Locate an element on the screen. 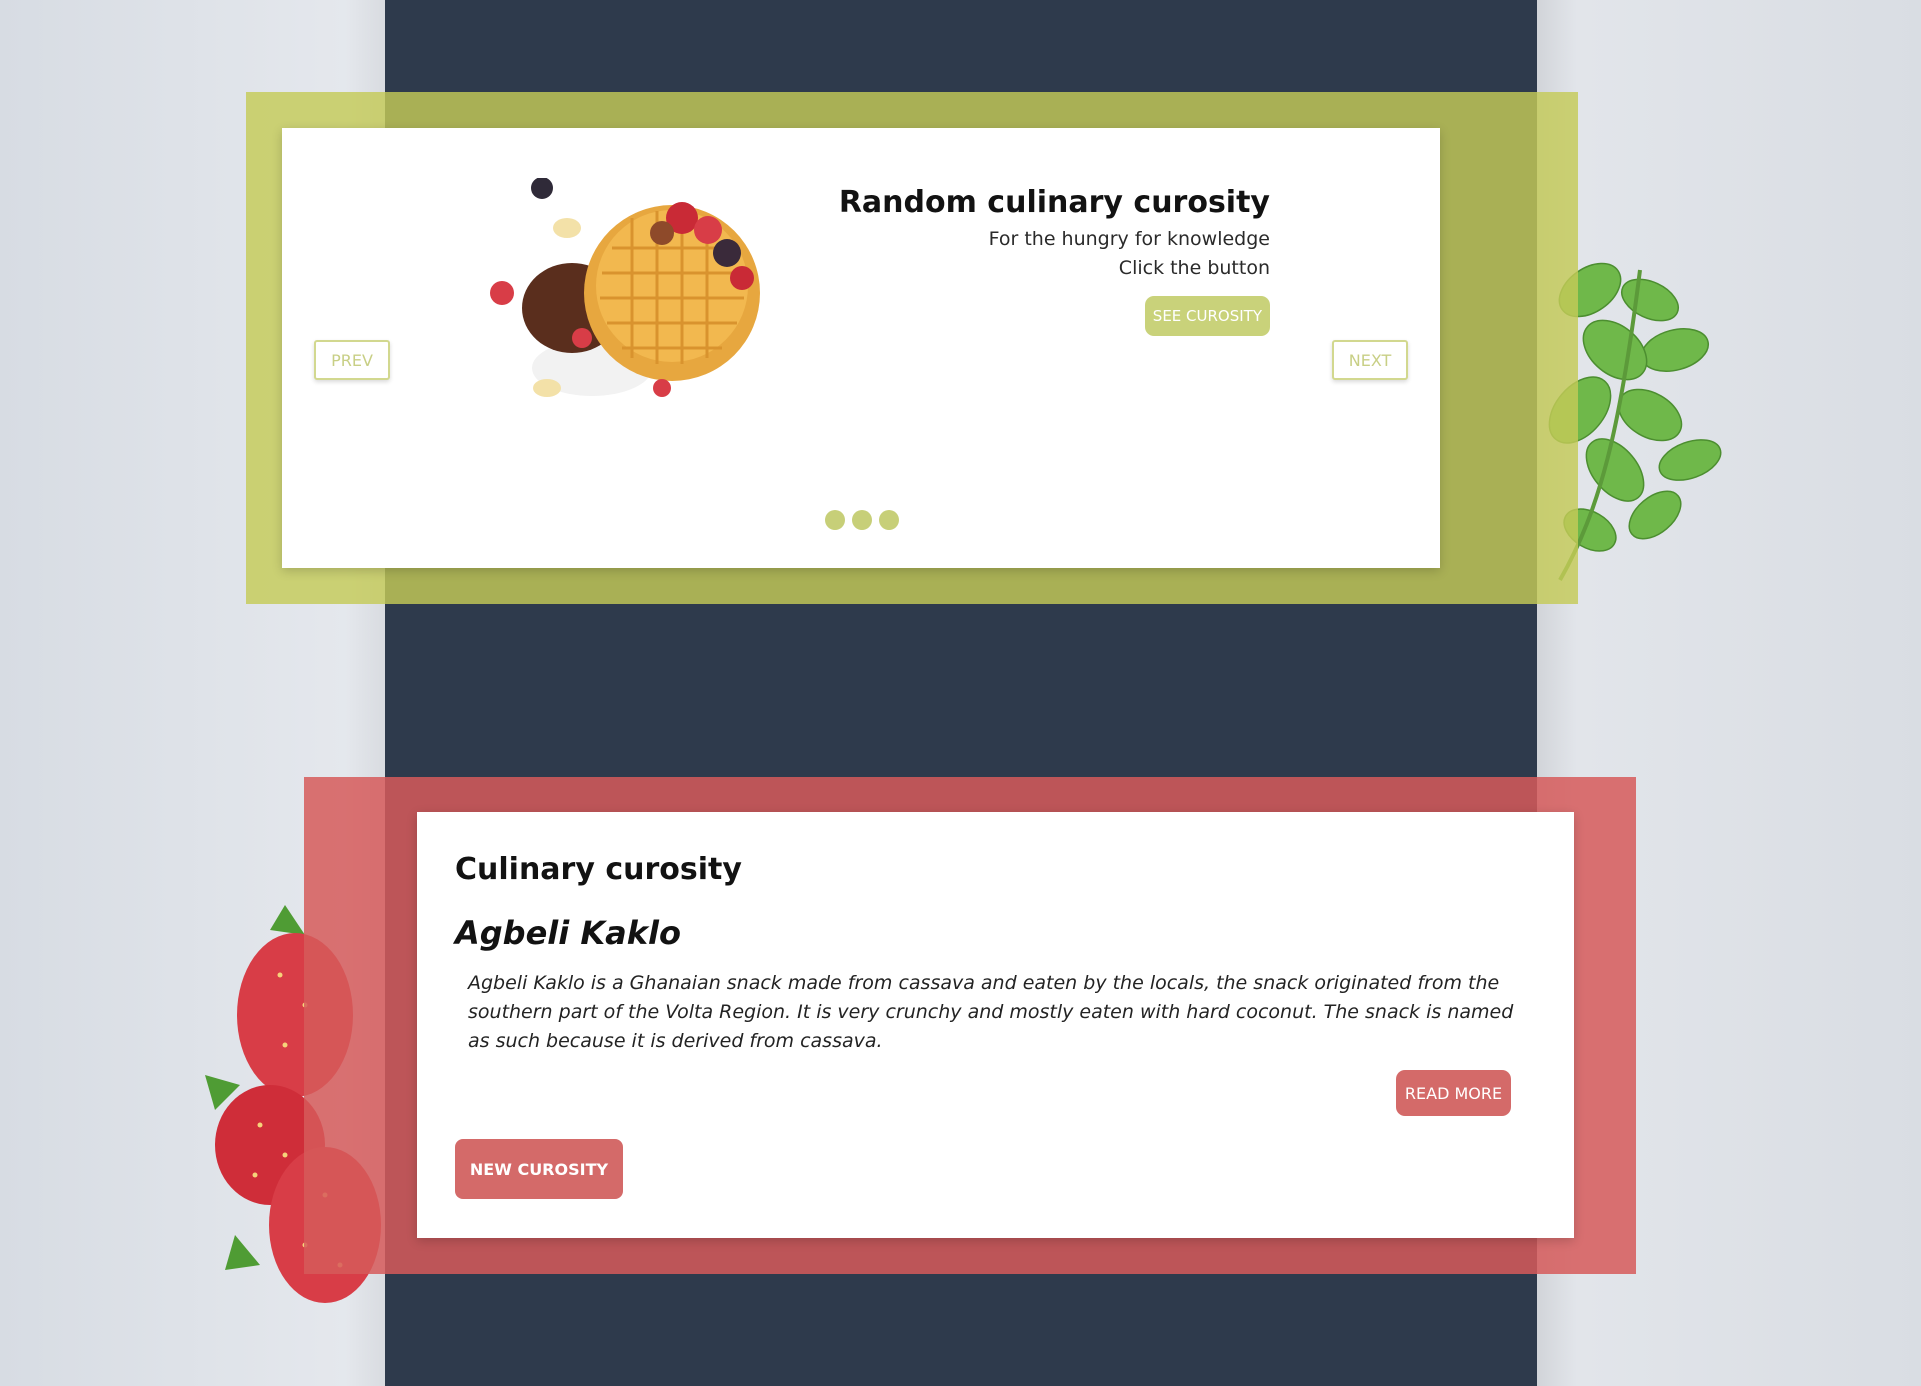  waffles-with-berries-image is located at coordinates (625, 287).